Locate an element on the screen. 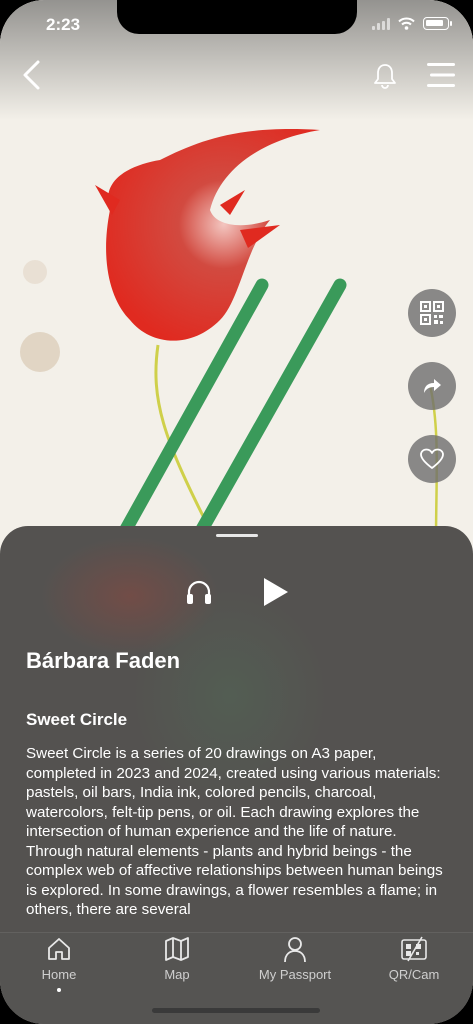 This screenshot has height=1024, width=473. qr-code-icon is located at coordinates (432, 313).